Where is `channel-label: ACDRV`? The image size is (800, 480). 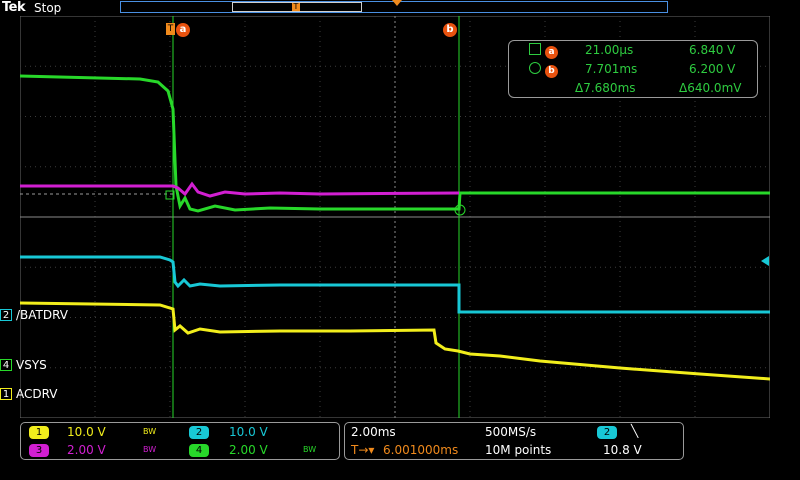 channel-label: ACDRV is located at coordinates (37, 394).